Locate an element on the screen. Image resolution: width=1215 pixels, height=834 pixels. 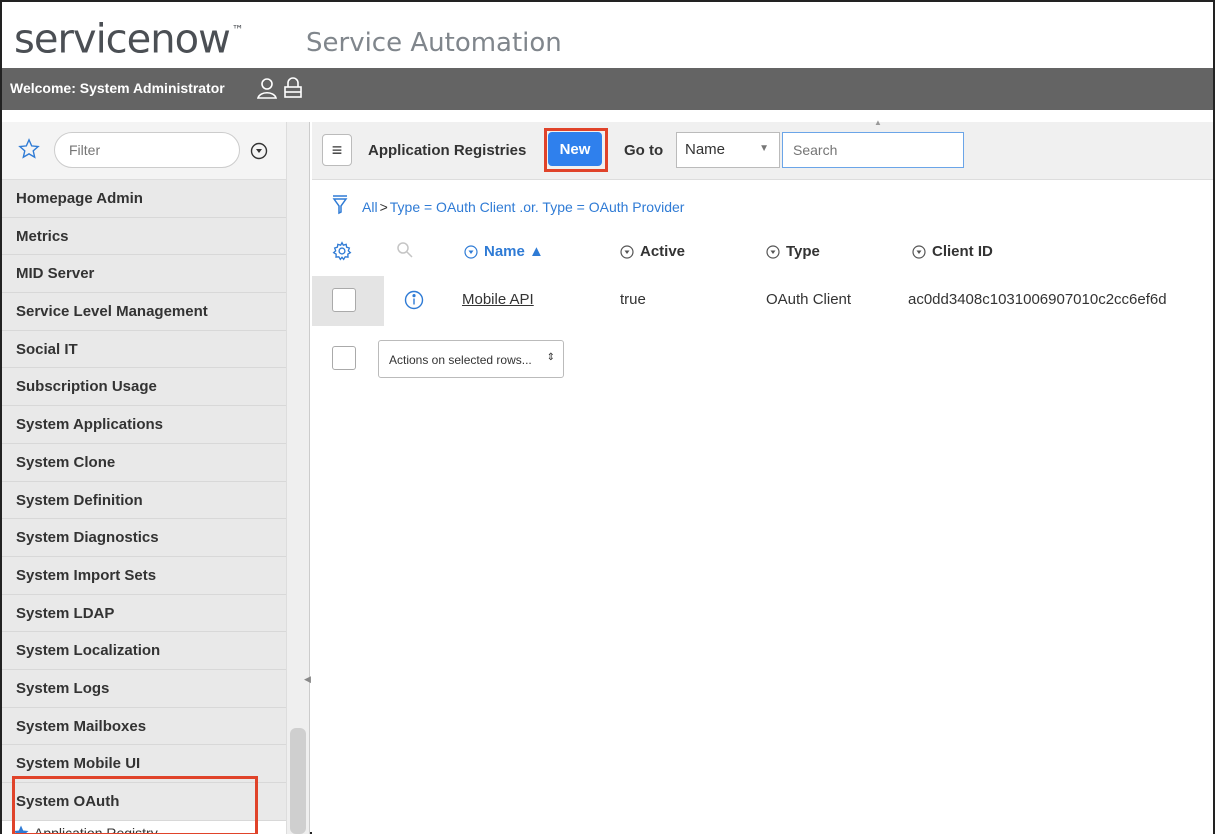
record-info-icon is located at coordinates (414, 302).